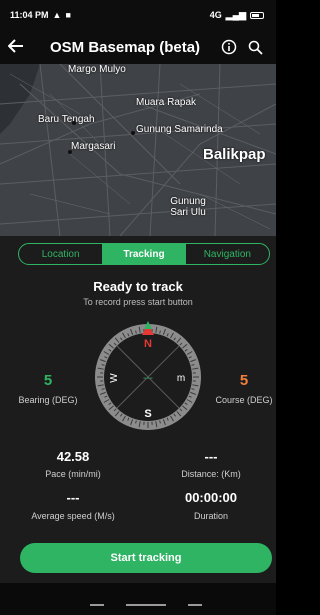 This screenshot has width=320, height=615. I want to click on map-label-margo-mulyo: Margo Mulyo, so click(97, 69).